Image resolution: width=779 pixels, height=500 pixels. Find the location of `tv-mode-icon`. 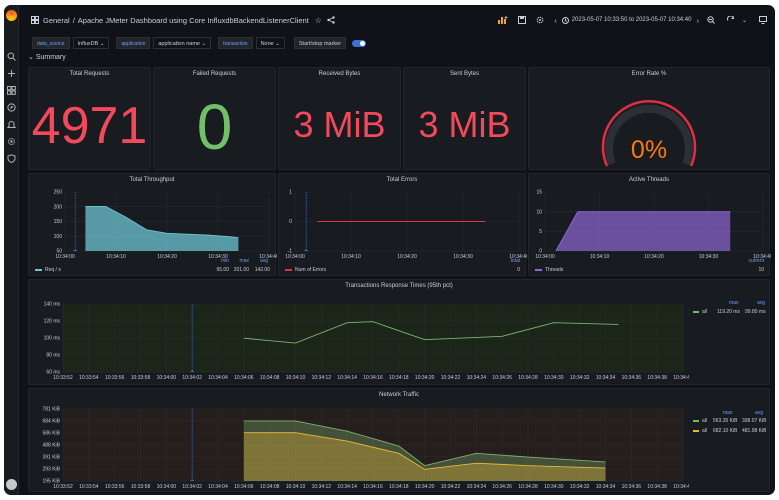

tv-mode-icon is located at coordinates (763, 20).